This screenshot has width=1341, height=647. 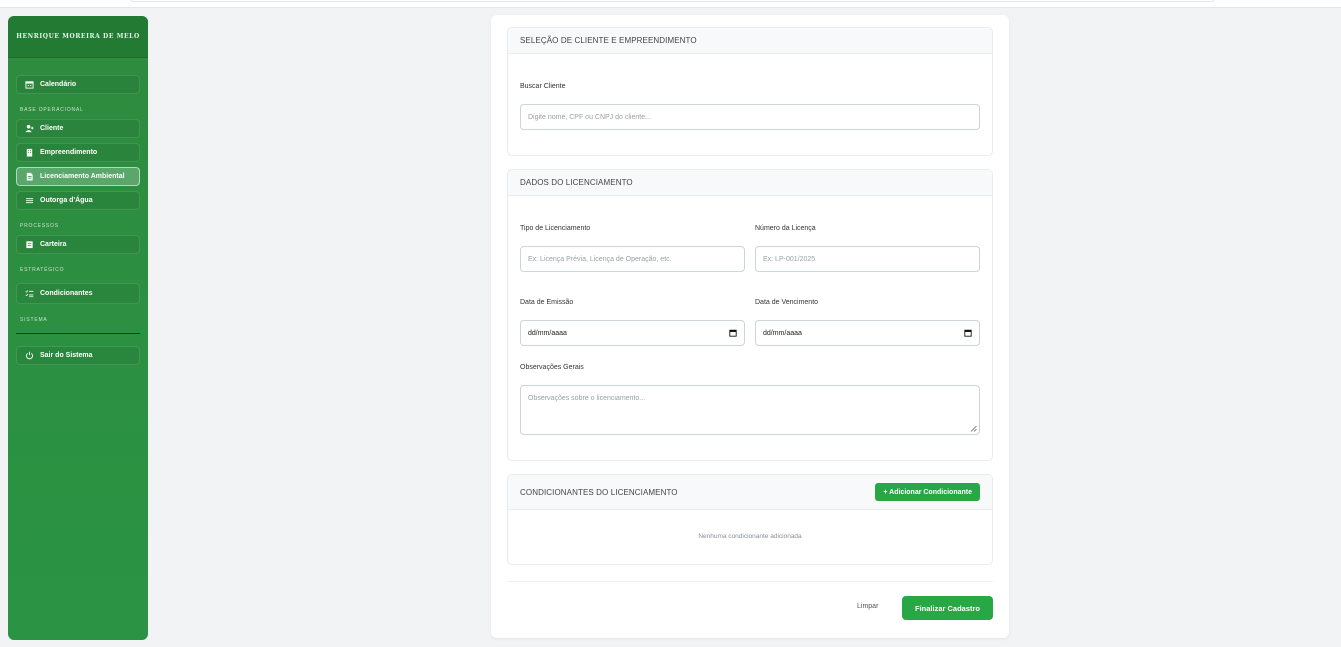 What do you see at coordinates (785, 228) in the screenshot?
I see `license-number-label: Número da Licença` at bounding box center [785, 228].